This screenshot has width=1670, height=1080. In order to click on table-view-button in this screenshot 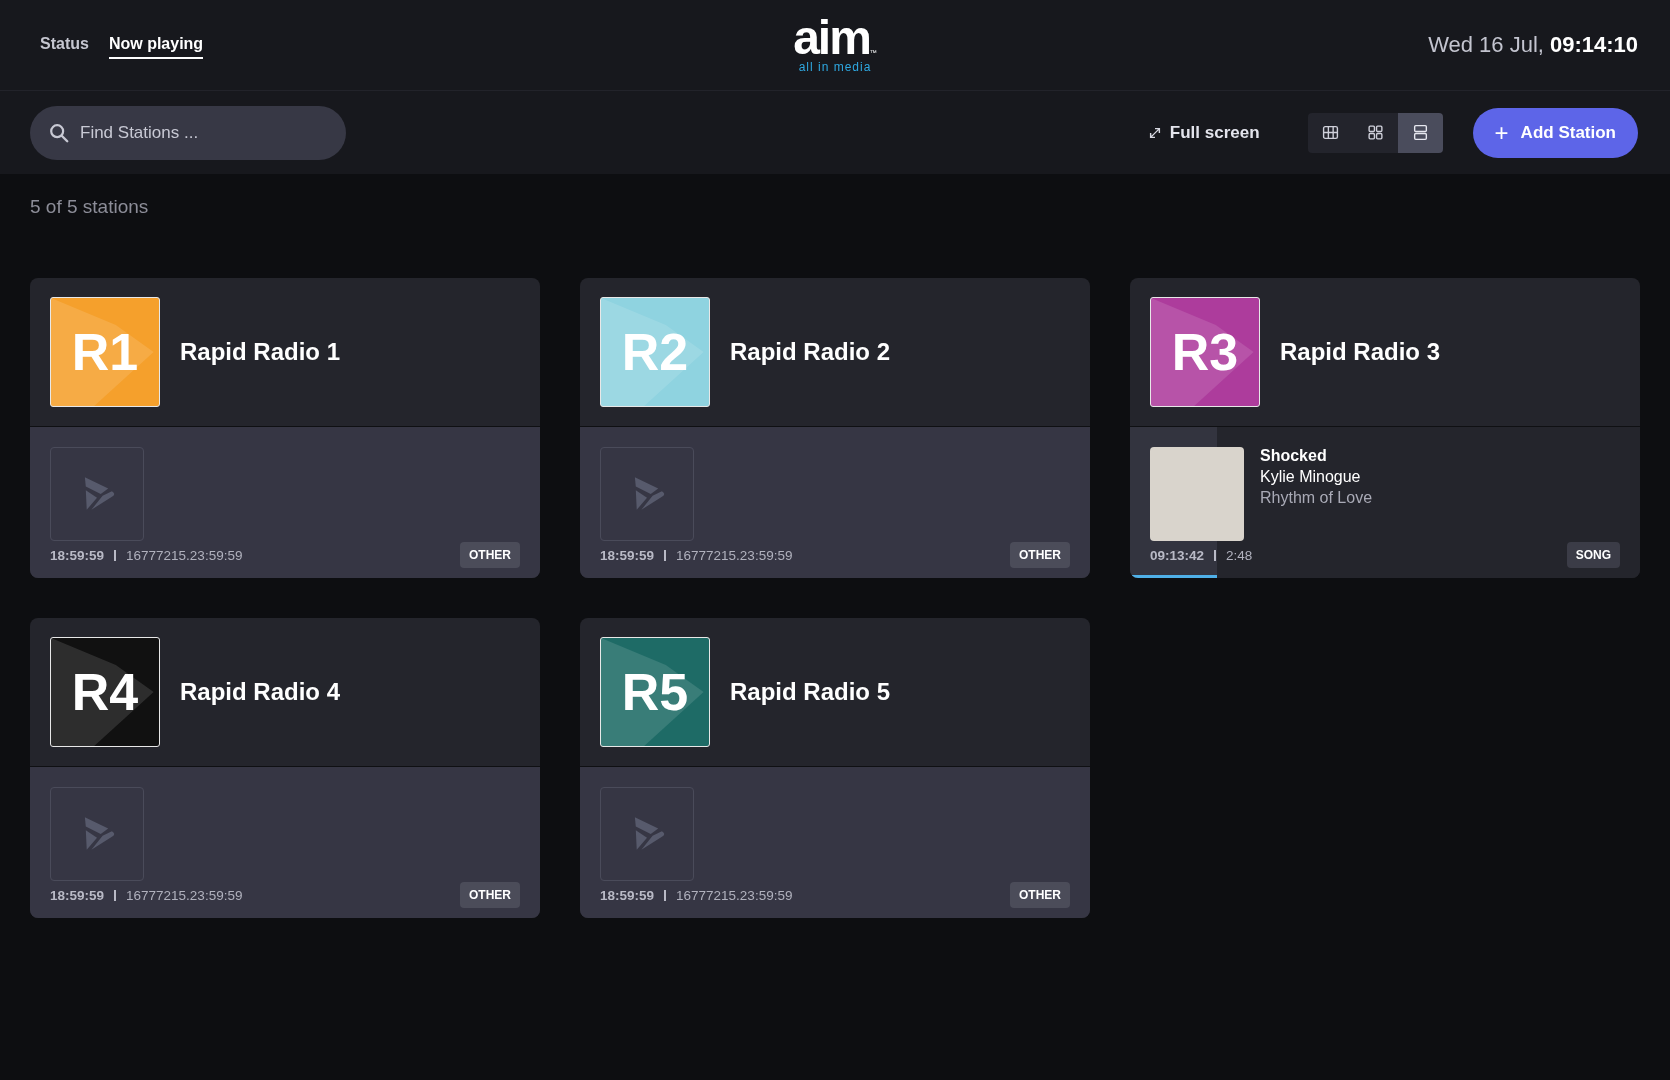, I will do `click(1330, 132)`.